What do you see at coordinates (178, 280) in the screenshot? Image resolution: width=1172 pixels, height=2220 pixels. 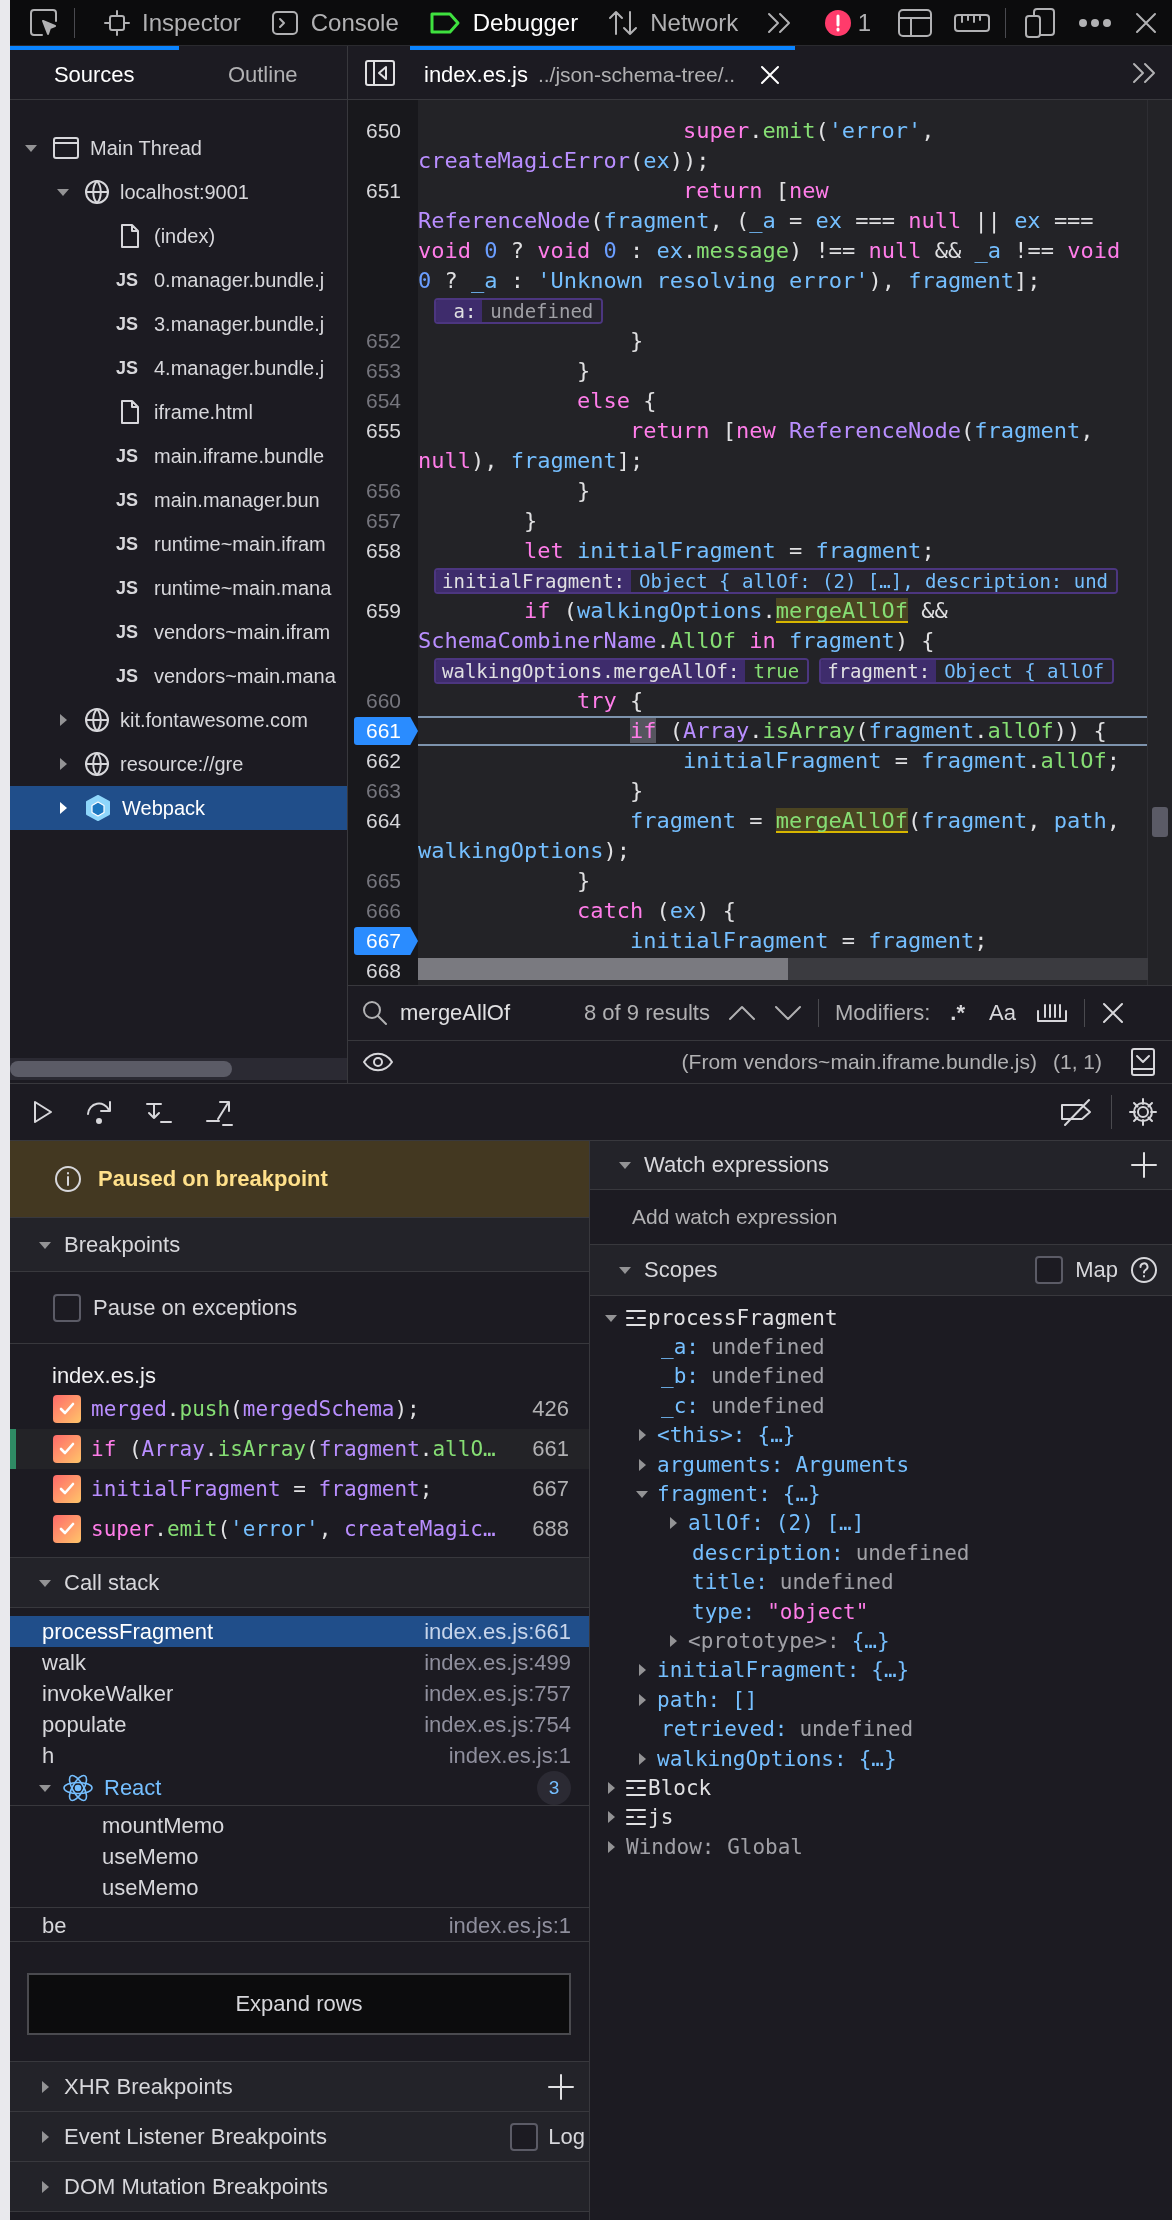 I see `tree-item: JS 0.manager.bundle.j` at bounding box center [178, 280].